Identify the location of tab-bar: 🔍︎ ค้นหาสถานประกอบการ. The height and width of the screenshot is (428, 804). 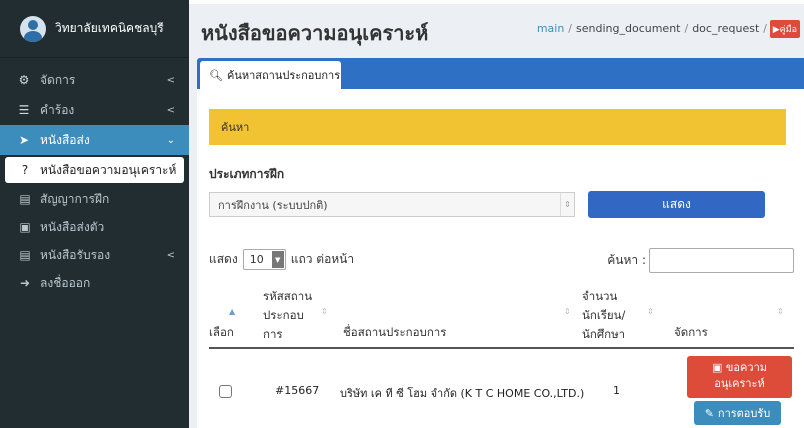
(500, 73).